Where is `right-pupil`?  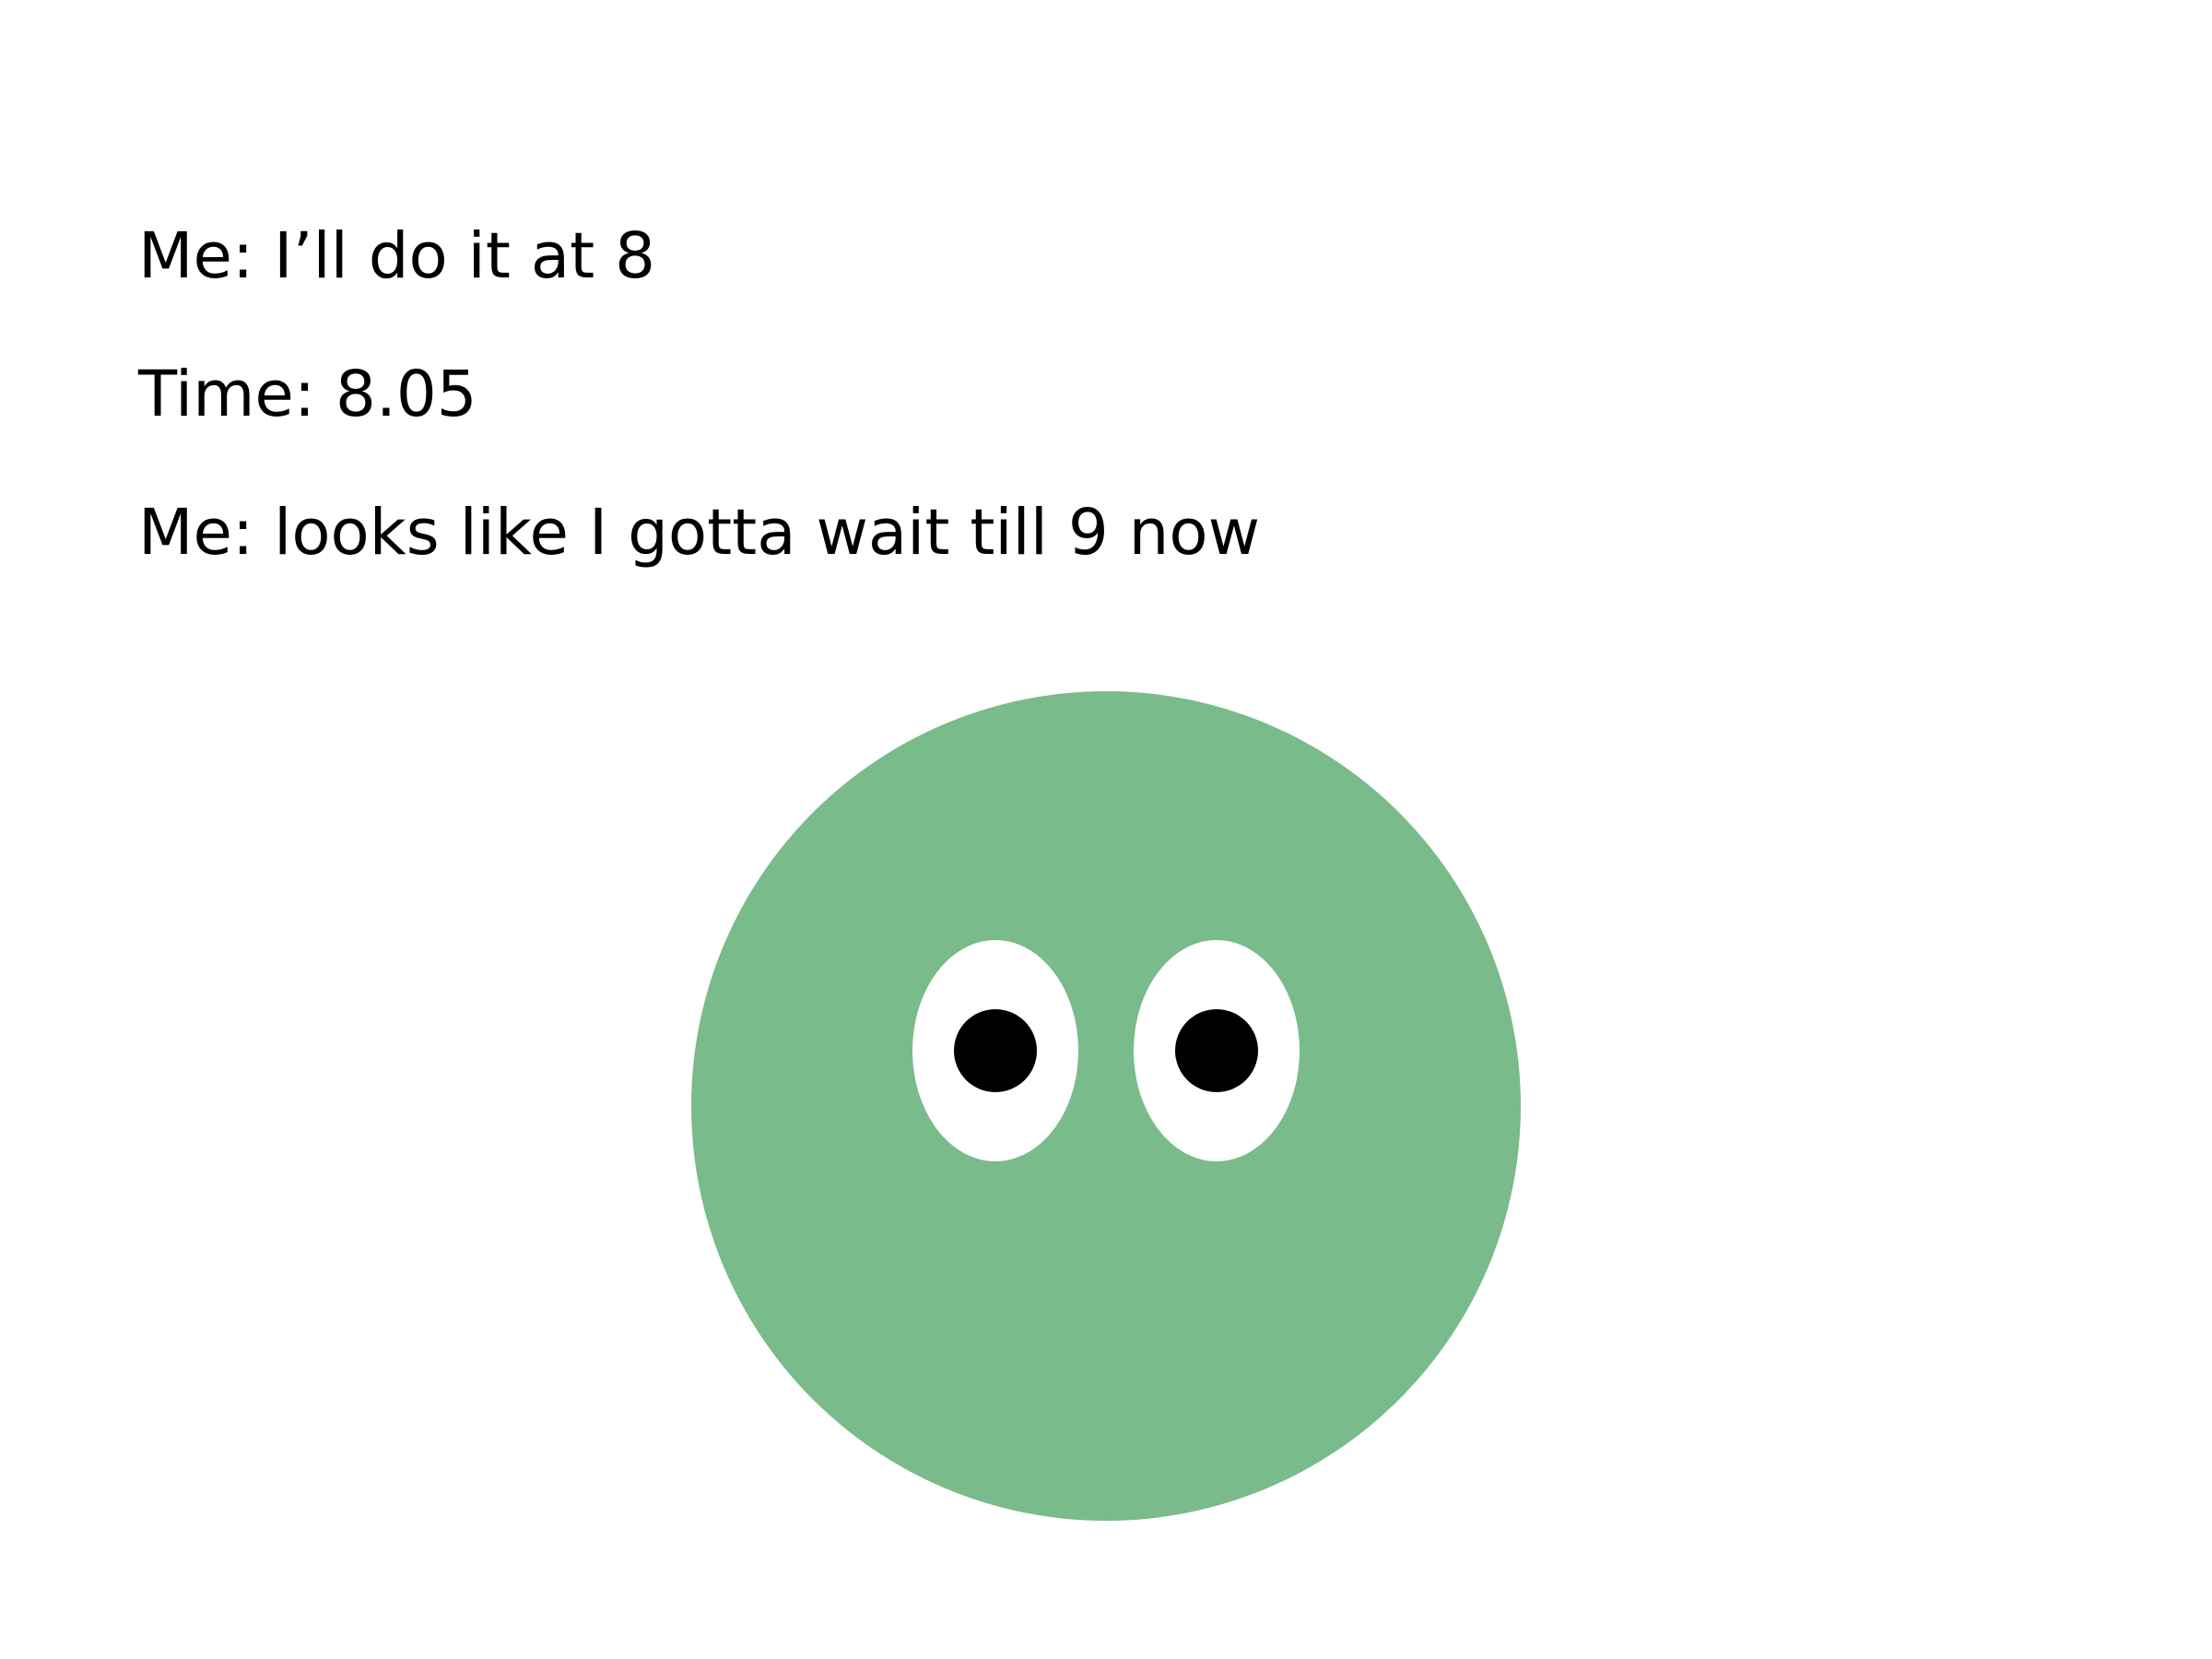 right-pupil is located at coordinates (1216, 1050).